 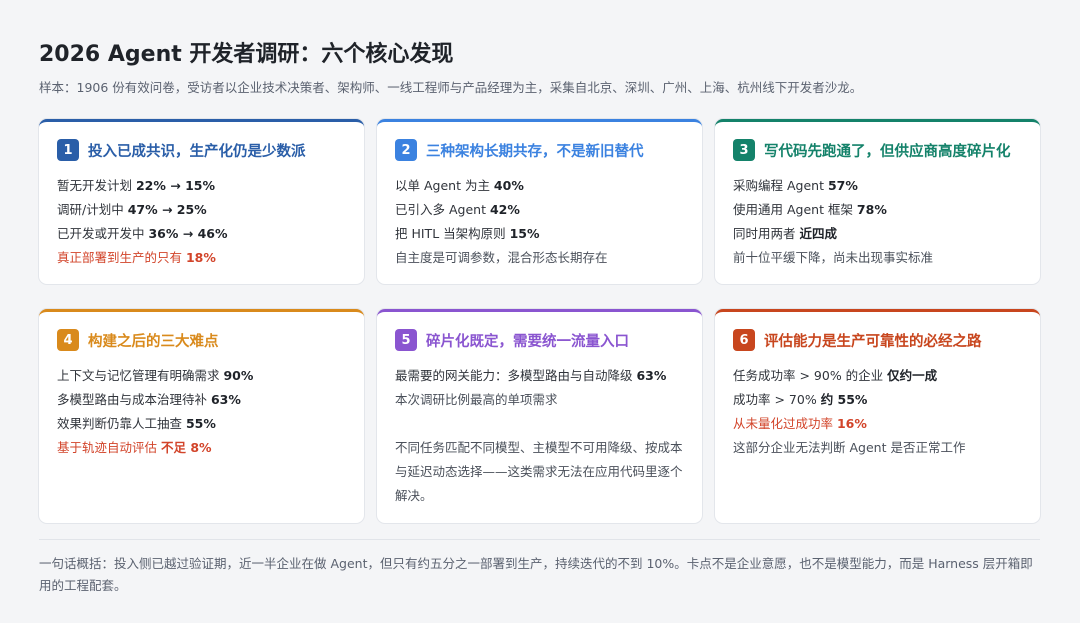 What do you see at coordinates (467, 233) in the screenshot?
I see `card-line: 把 HITL 当架构原则 15%` at bounding box center [467, 233].